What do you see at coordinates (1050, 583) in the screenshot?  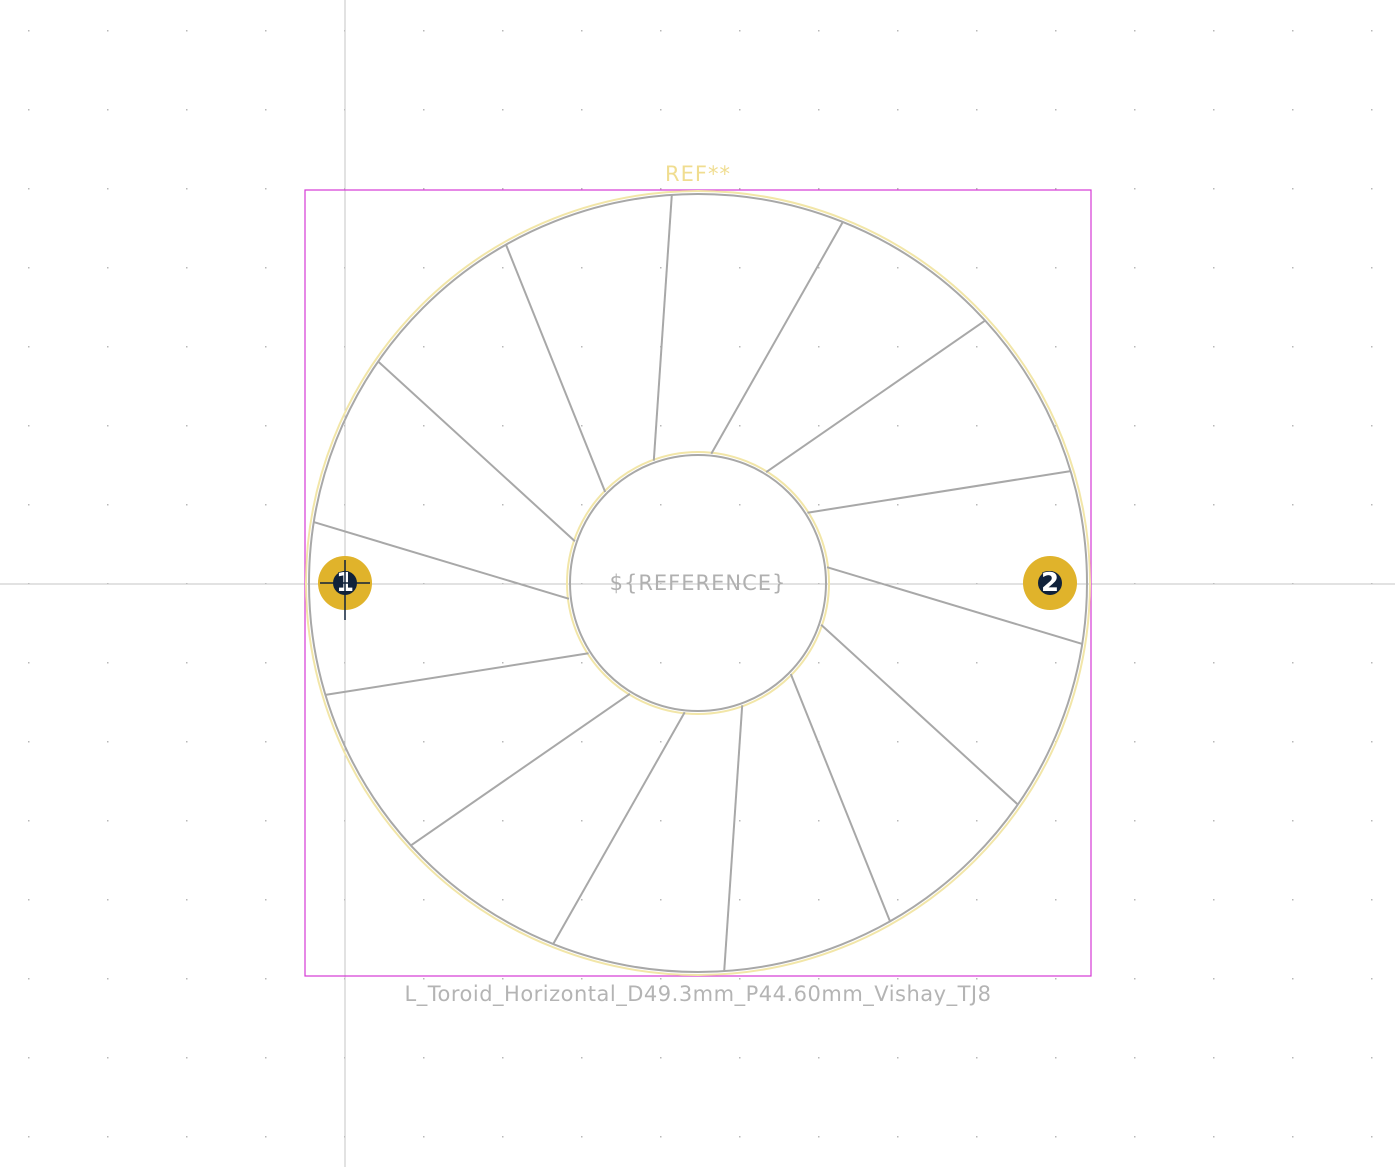 I see `pad-2: 2` at bounding box center [1050, 583].